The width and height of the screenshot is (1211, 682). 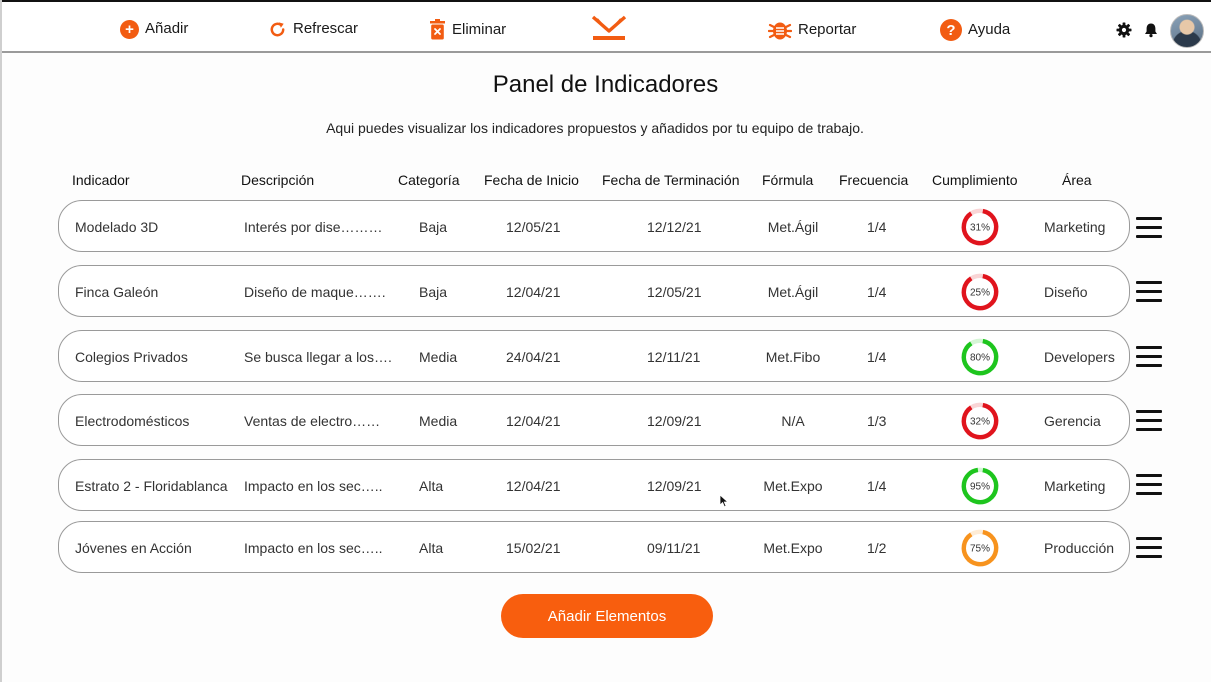 I want to click on gauge-percent-label: 25%, so click(x=980, y=293).